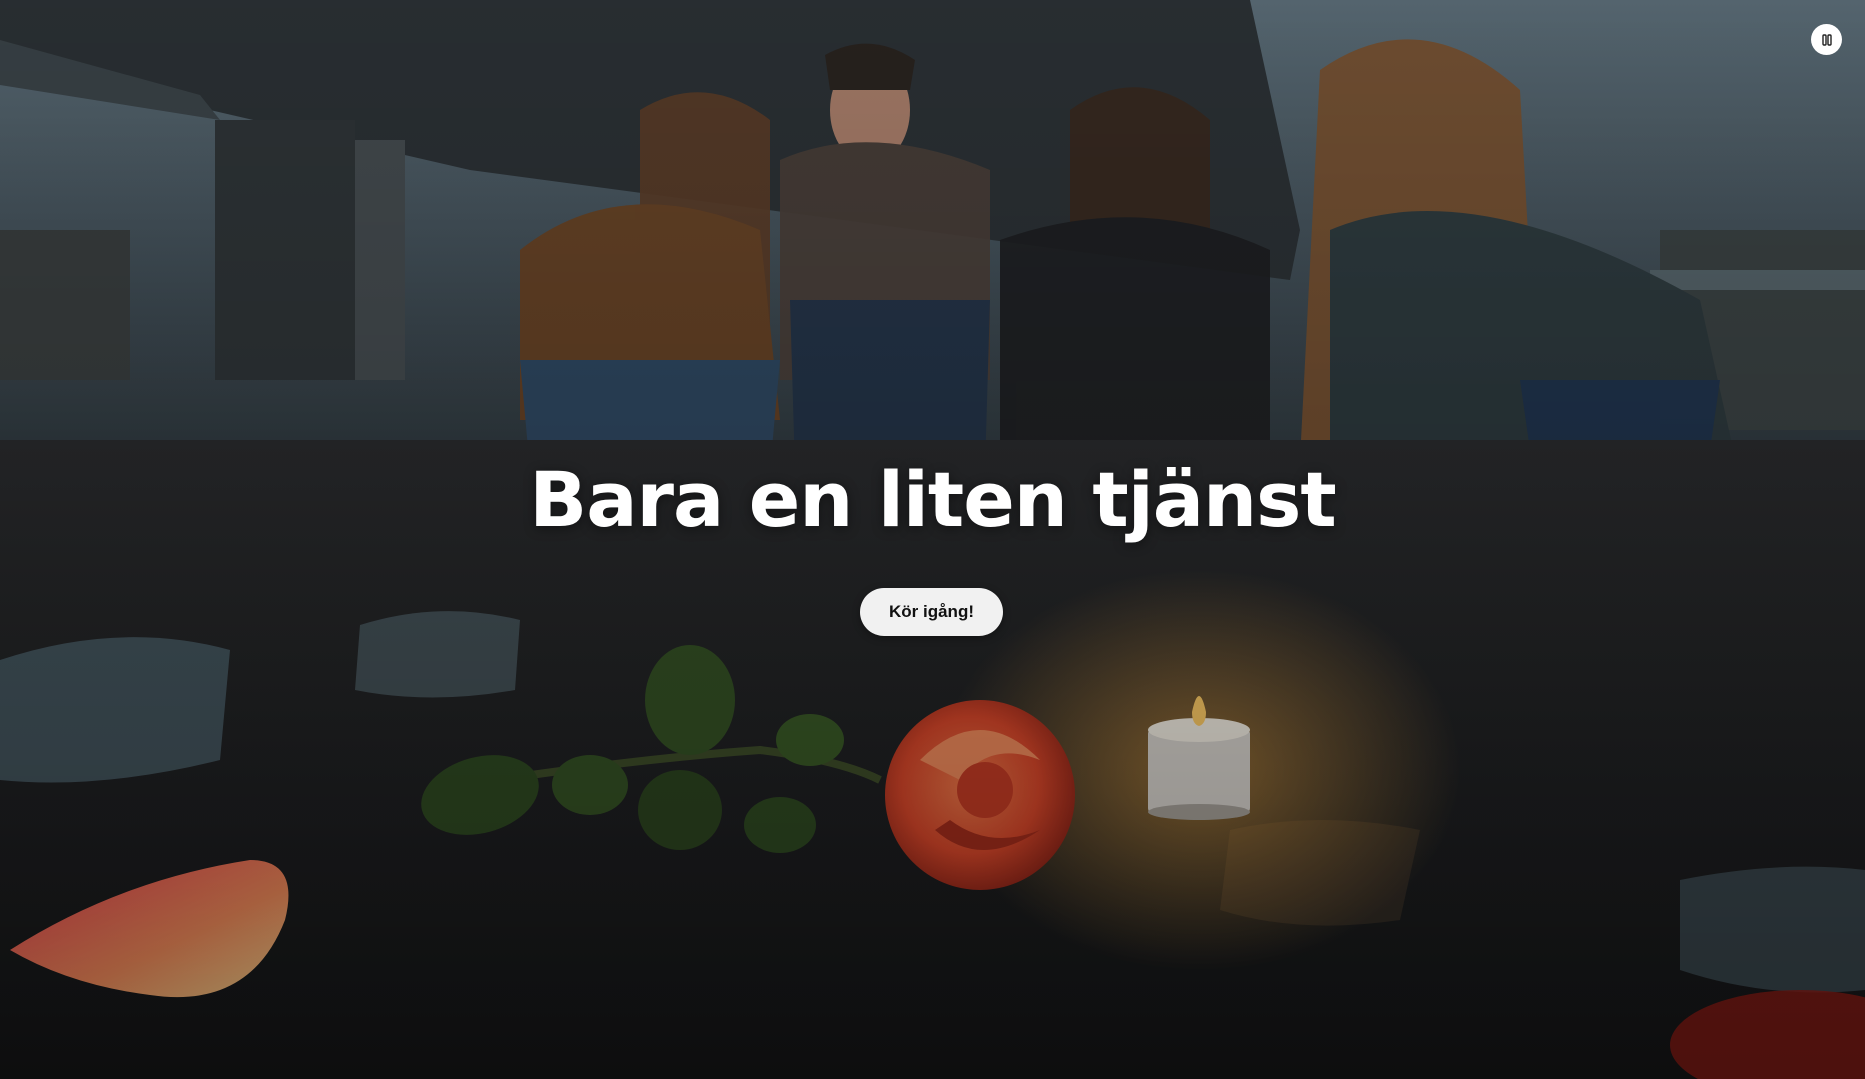  I want to click on pause-icon, so click(1826, 39).